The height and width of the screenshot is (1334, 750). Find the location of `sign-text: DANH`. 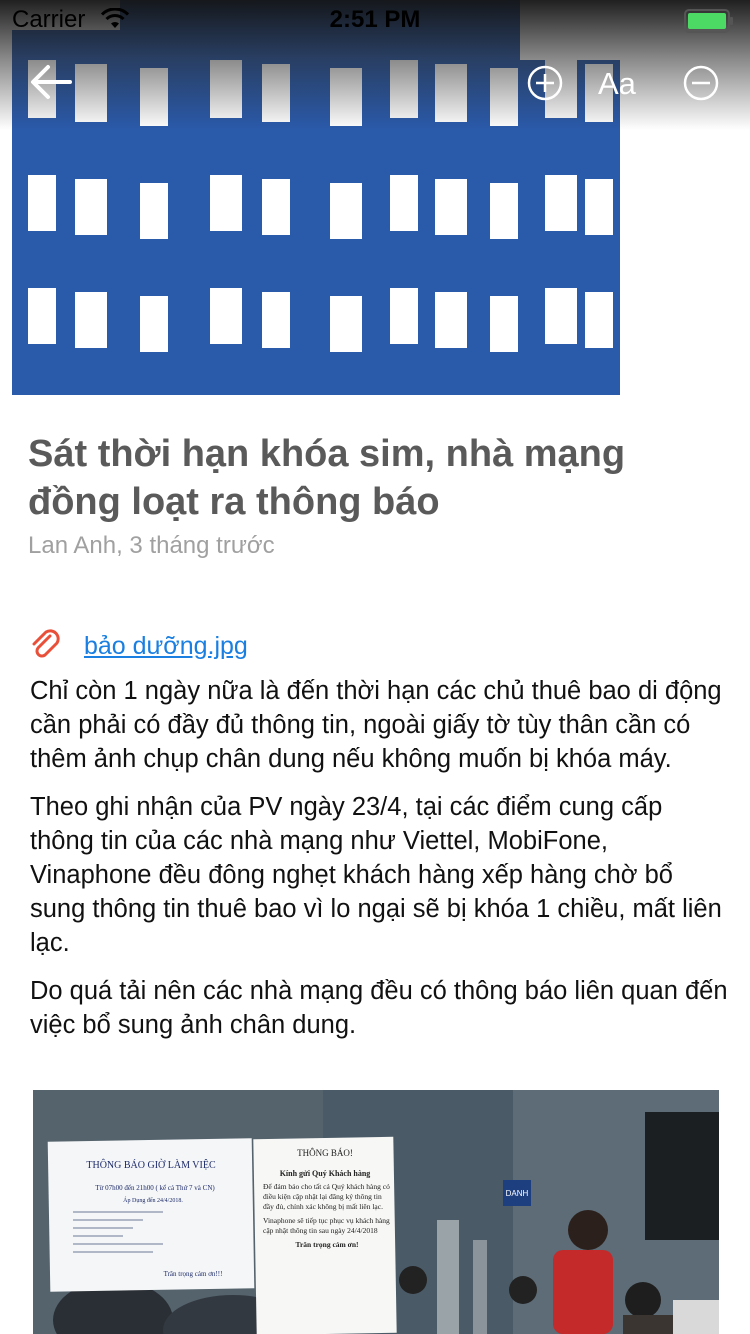

sign-text: DANH is located at coordinates (517, 1193).